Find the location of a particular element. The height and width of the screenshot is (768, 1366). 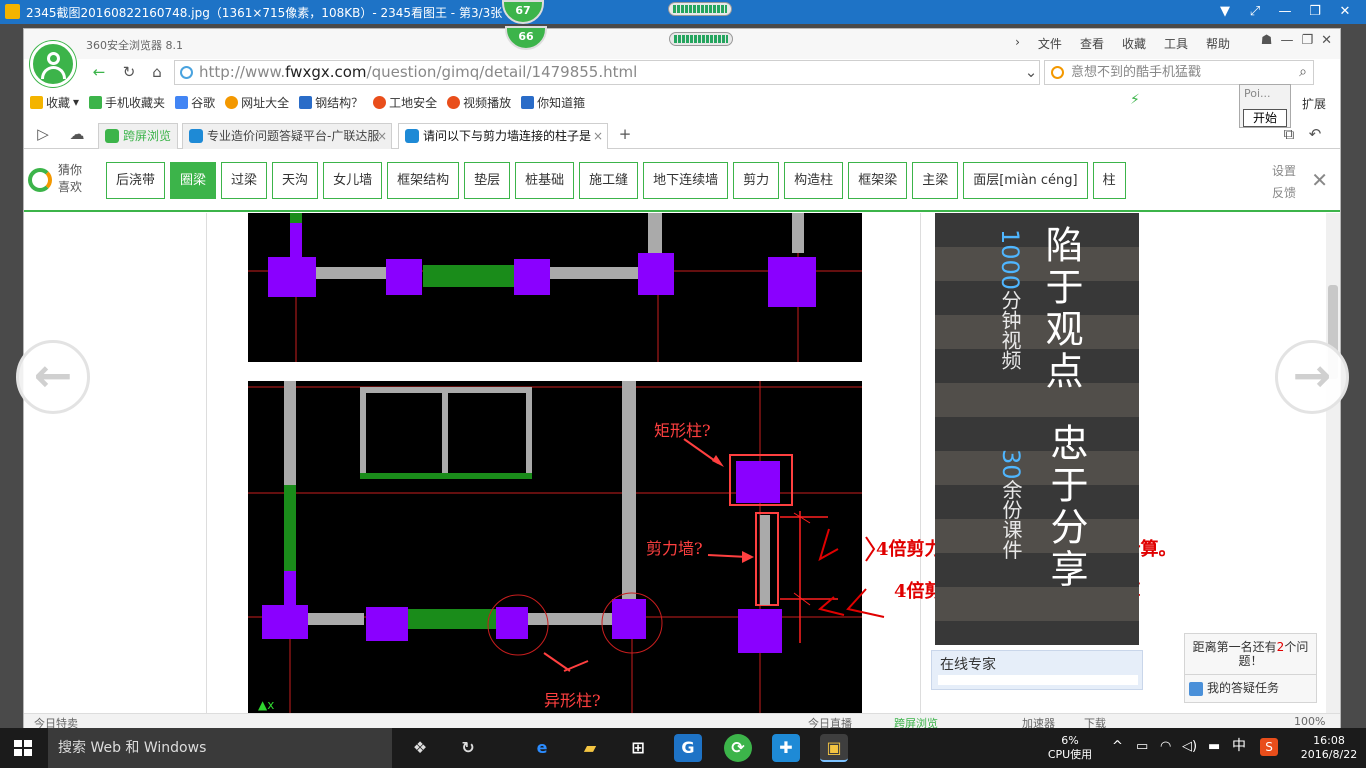

menu-file: 文件 is located at coordinates (1050, 43).